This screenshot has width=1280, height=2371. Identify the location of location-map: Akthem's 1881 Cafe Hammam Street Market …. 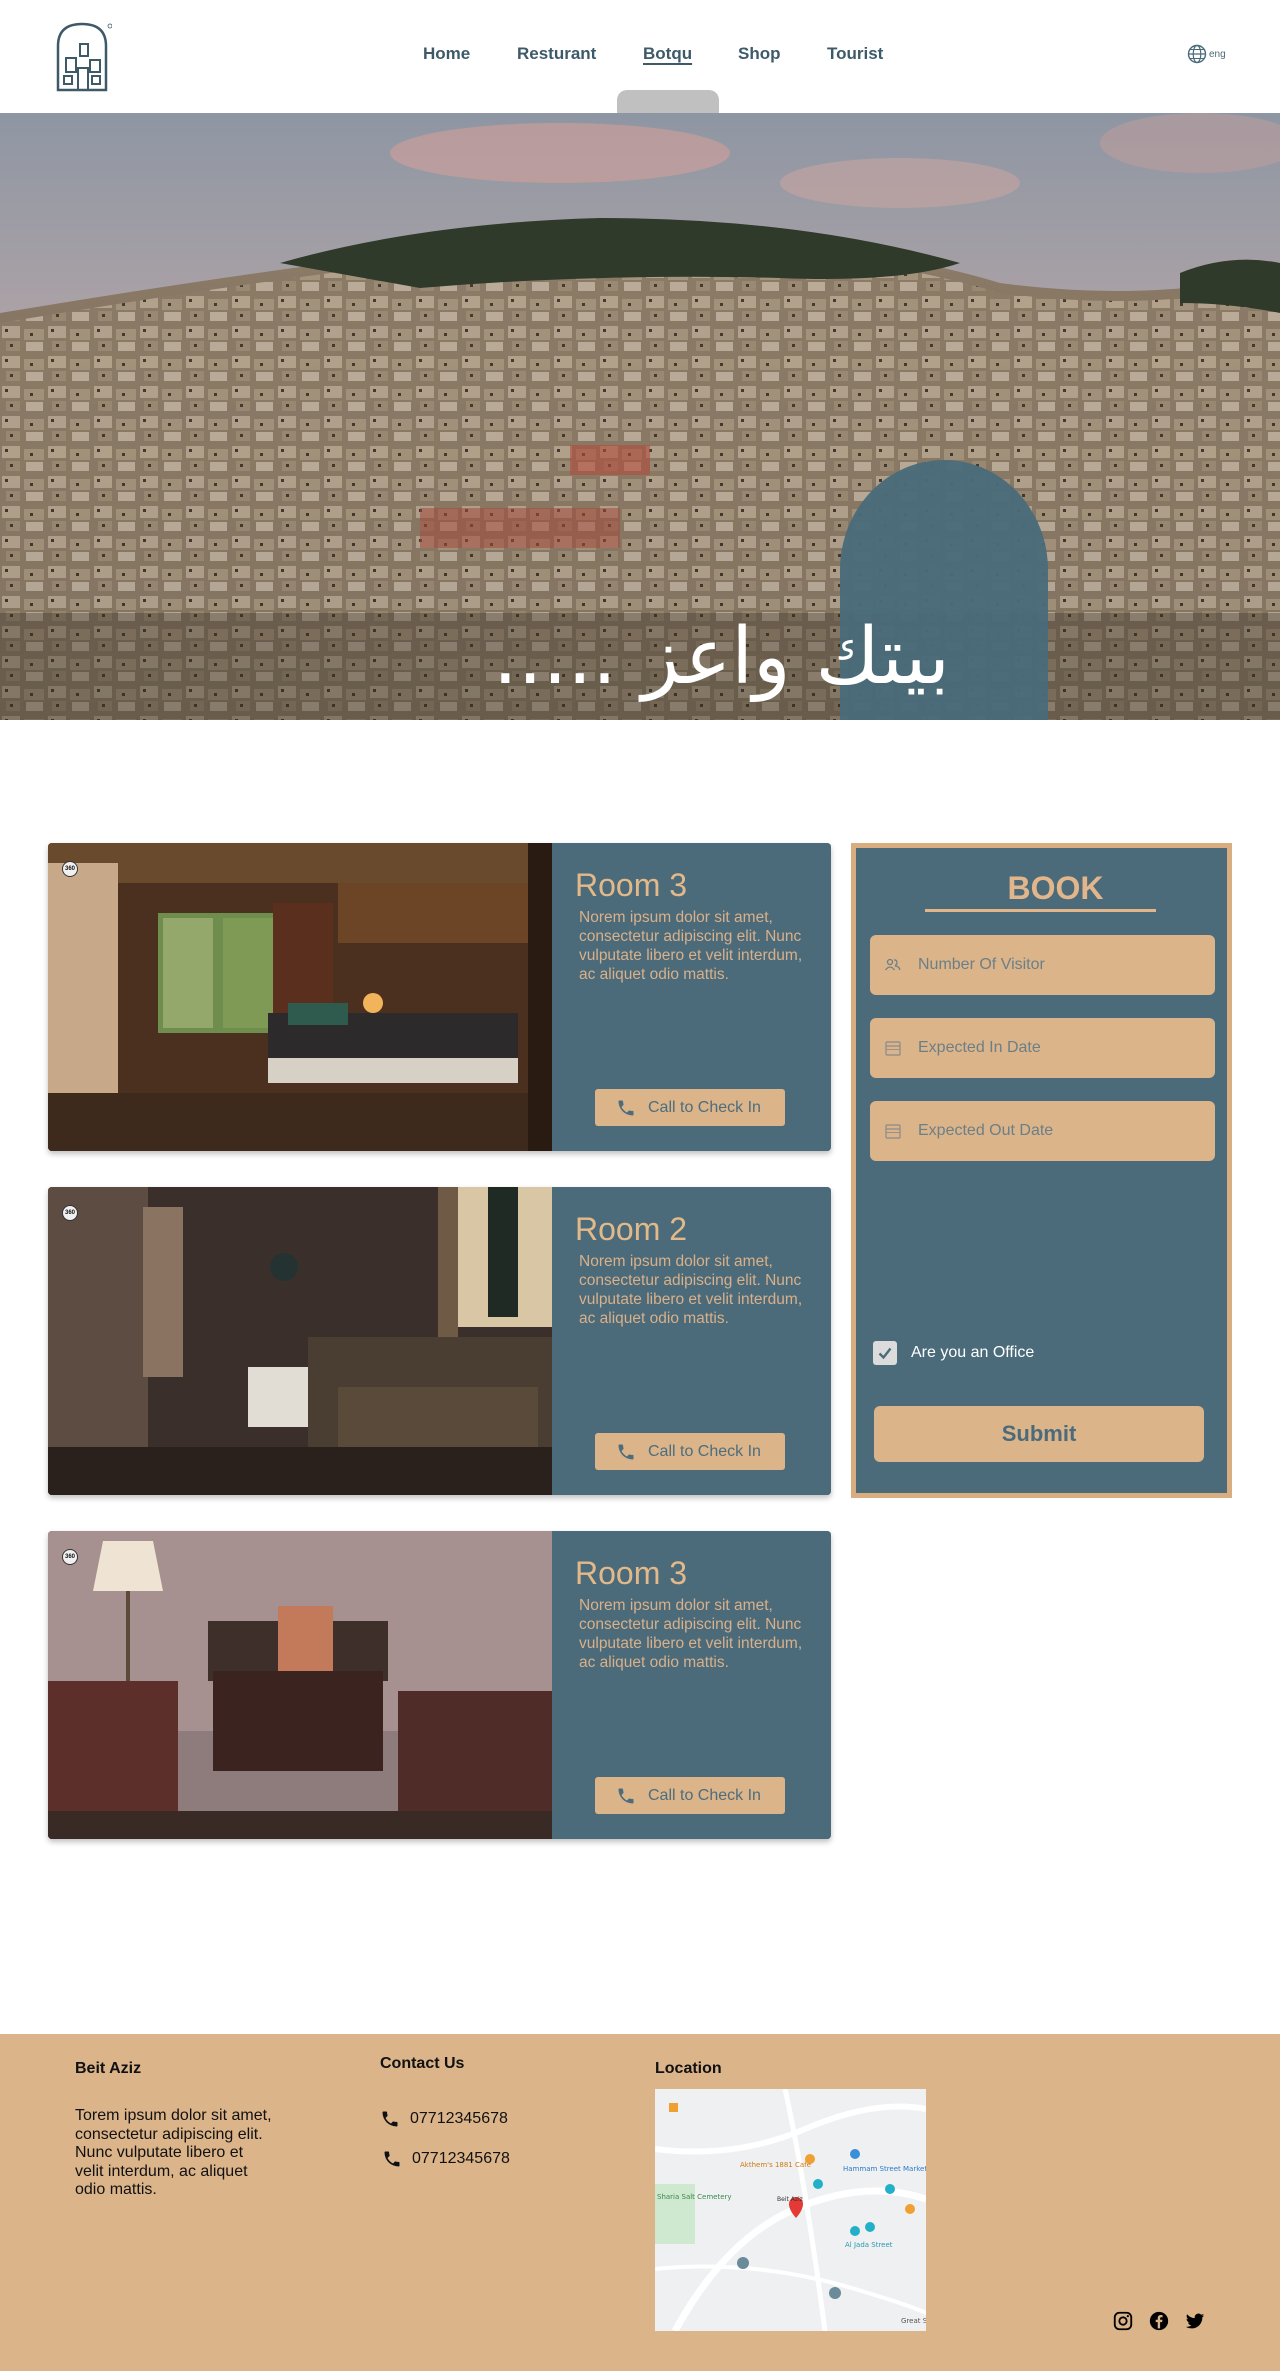
(790, 2210).